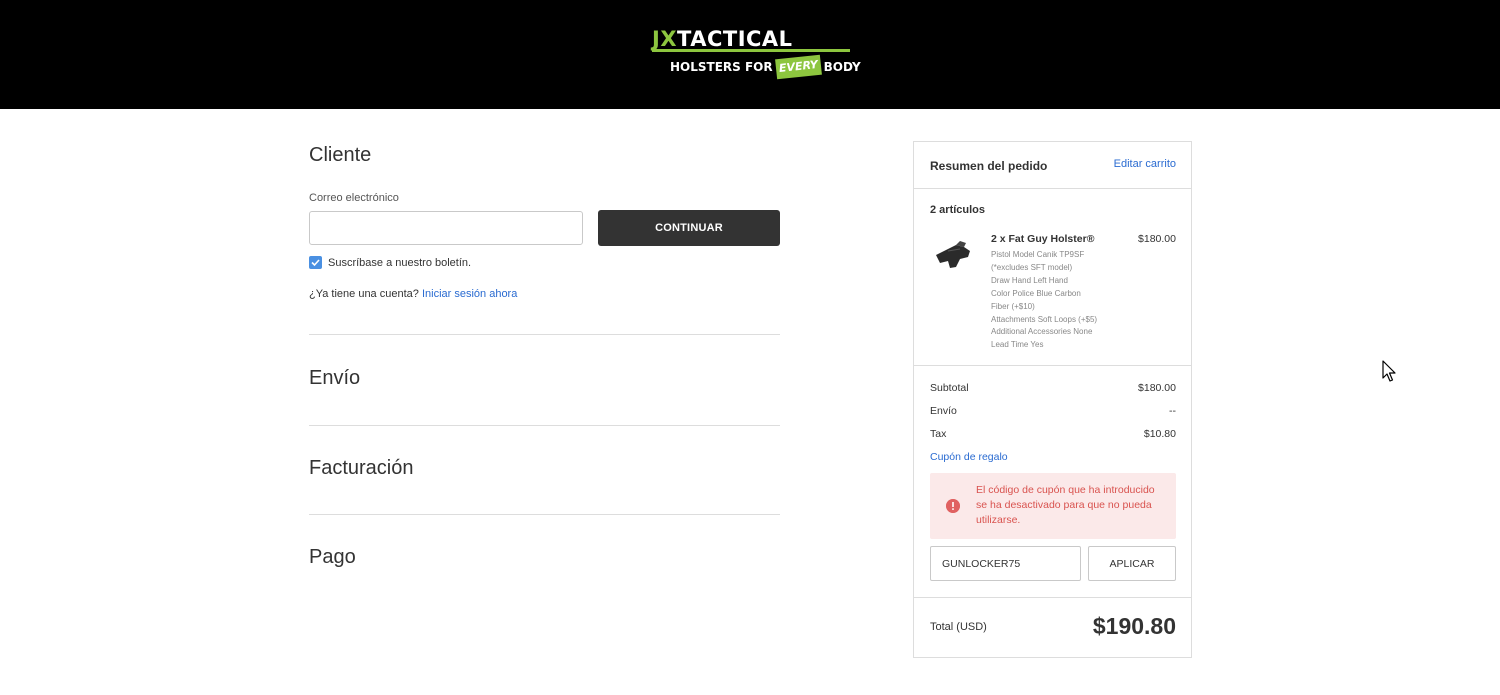 The image size is (1500, 695). What do you see at coordinates (969, 457) in the screenshot?
I see `gift-coupon-link: Cupón de regalo` at bounding box center [969, 457].